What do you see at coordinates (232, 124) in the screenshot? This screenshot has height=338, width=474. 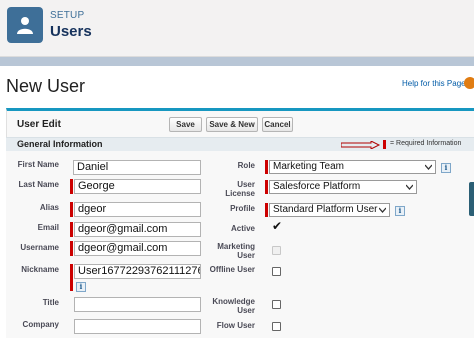 I see `save-and-new-button: Save & New` at bounding box center [232, 124].